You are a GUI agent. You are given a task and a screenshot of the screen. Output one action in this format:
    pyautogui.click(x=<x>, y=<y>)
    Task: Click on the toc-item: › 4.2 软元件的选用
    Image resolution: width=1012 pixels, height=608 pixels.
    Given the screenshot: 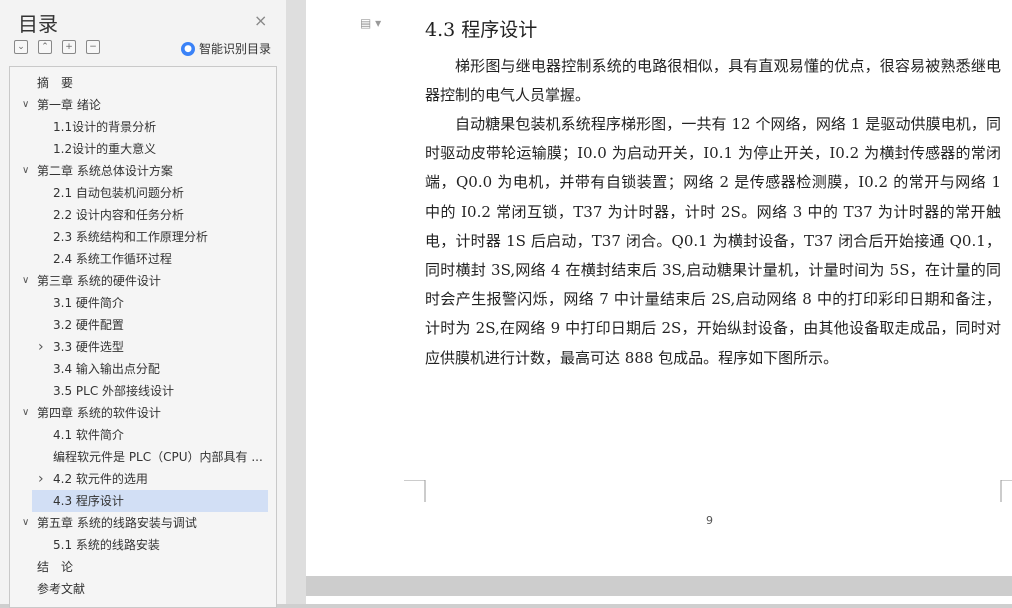 What is the action you would take?
    pyautogui.click(x=139, y=479)
    